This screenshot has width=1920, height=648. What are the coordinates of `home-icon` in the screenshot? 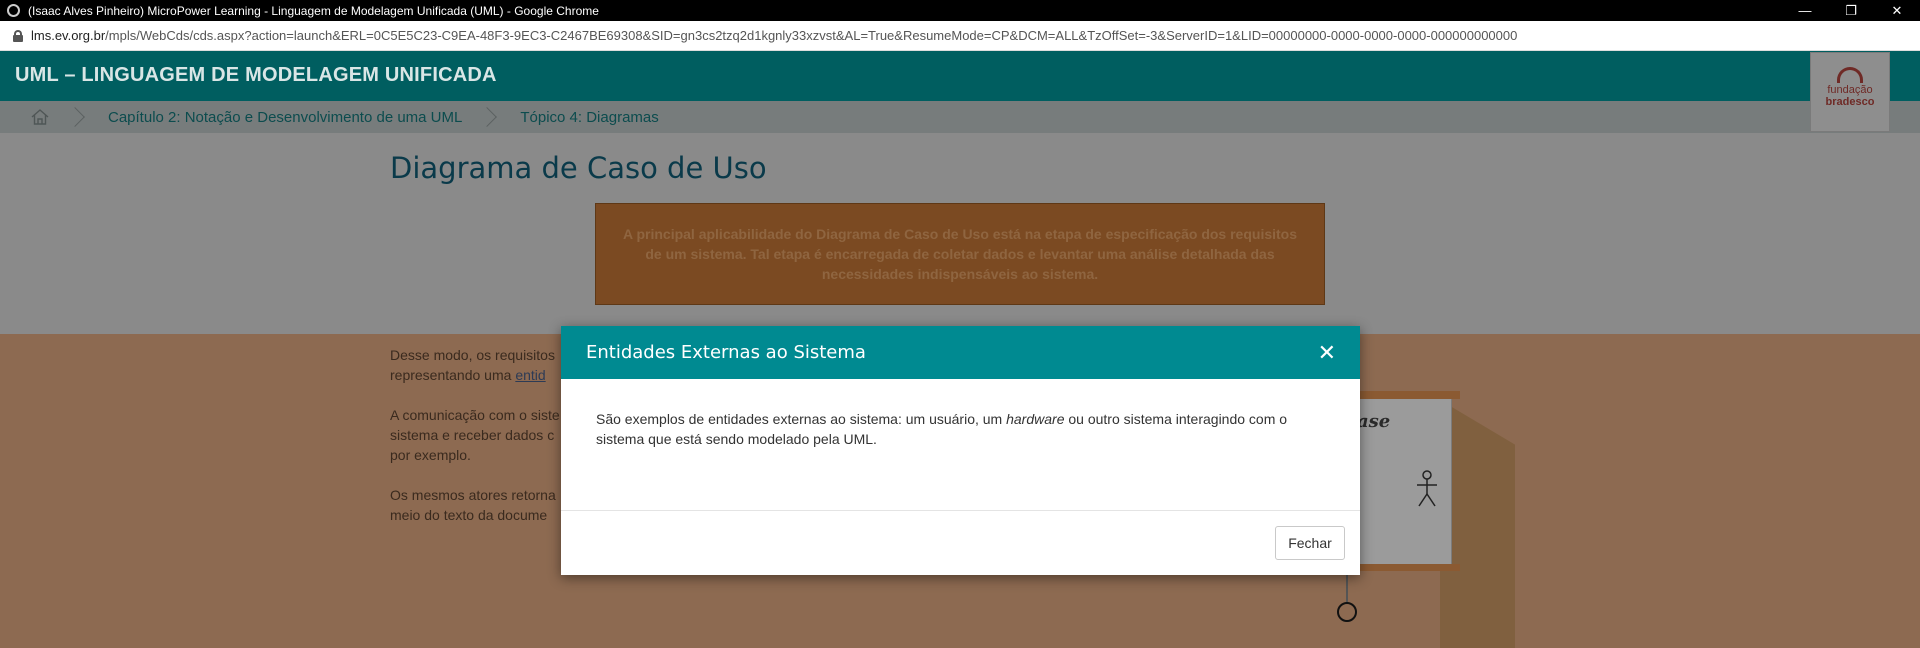 It's located at (40, 117).